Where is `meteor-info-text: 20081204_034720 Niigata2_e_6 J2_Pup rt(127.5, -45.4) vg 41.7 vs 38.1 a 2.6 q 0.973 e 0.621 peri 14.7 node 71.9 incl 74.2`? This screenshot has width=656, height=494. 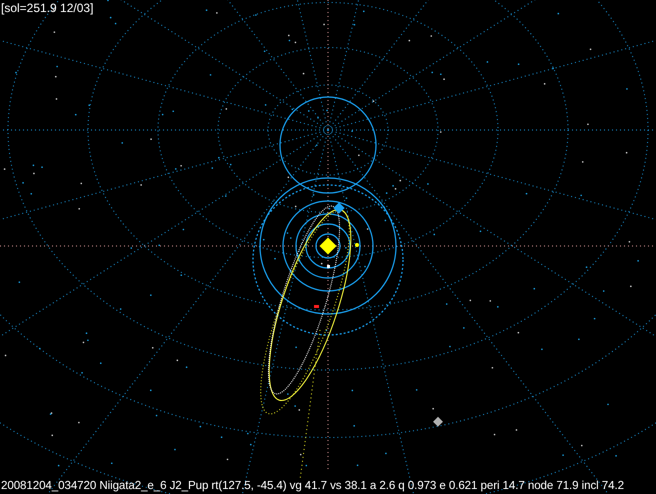
meteor-info-text: 20081204_034720 Niigata2_e_6 J2_Pup rt(127.5, -45.4) vg 41.7 vs 38.1 a 2.6 q 0.973 e 0.621 peri 14.7 node 71.9 incl 74.2 is located at coordinates (312, 485).